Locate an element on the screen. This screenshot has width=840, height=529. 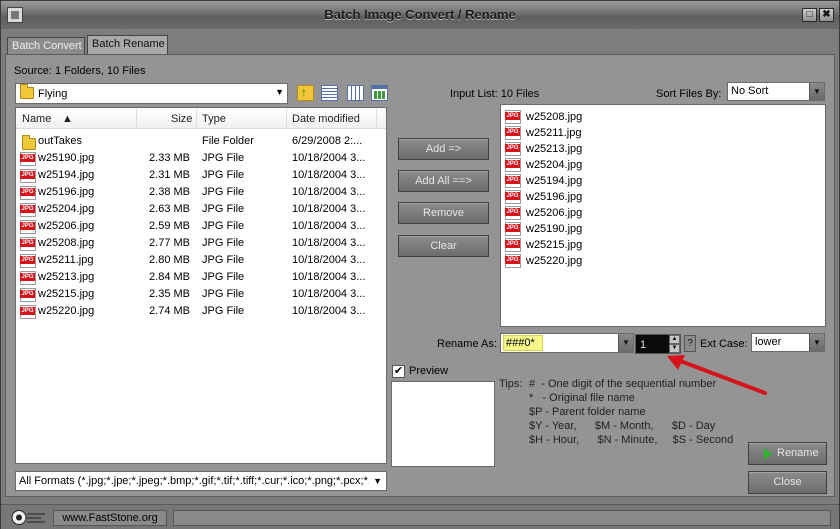
start-number-value: 1 is located at coordinates (643, 345).